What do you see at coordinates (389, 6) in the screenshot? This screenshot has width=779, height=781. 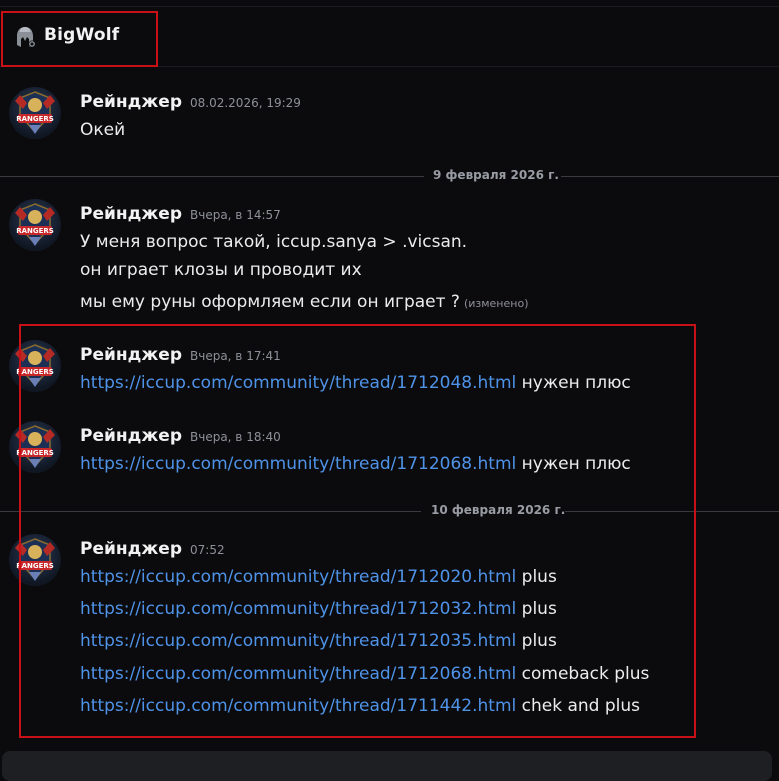 I see `top-border` at bounding box center [389, 6].